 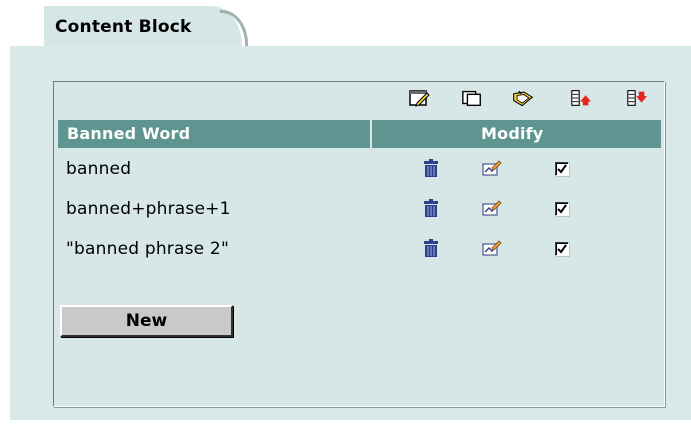 I want to click on export-icon, so click(x=637, y=98).